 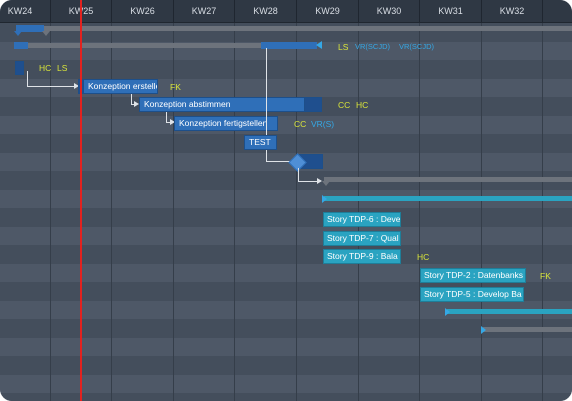 What do you see at coordinates (327, 11) in the screenshot?
I see `week-label: KW29` at bounding box center [327, 11].